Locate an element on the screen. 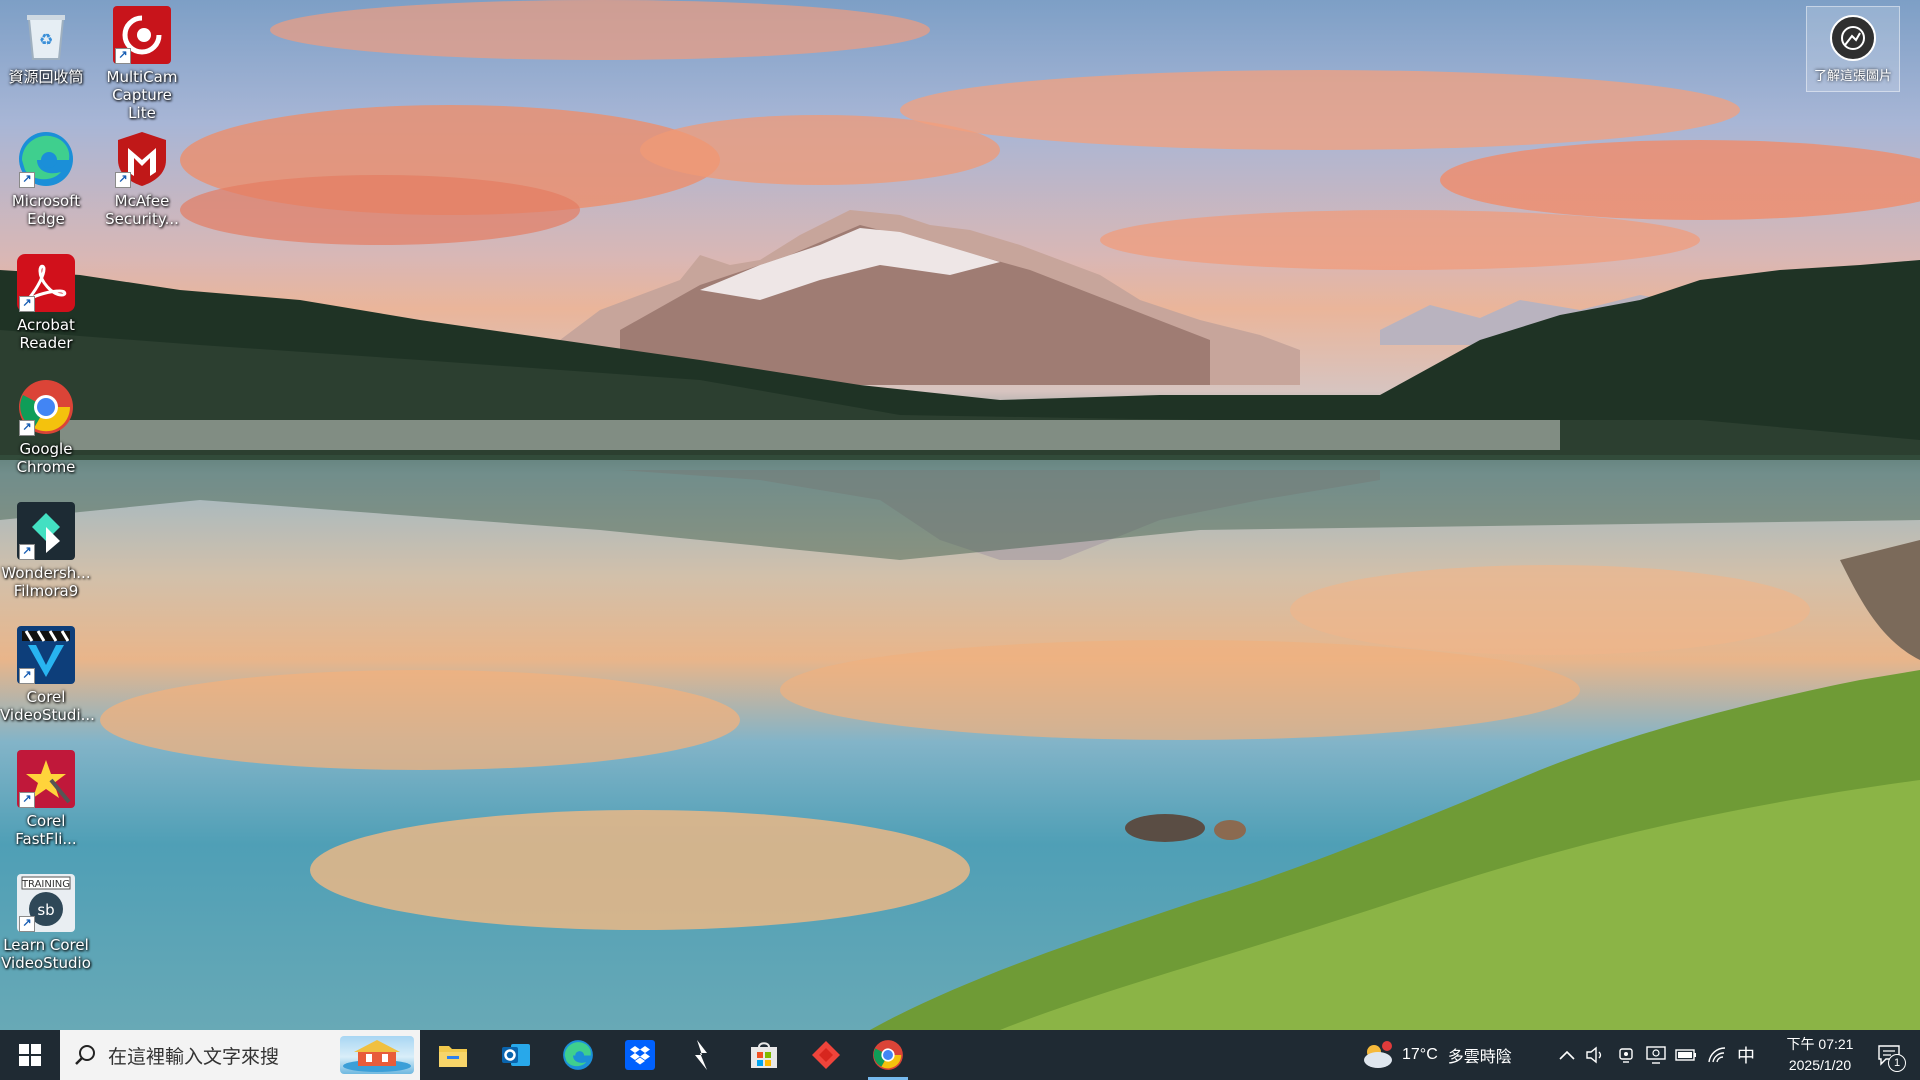  file-explorer-icon is located at coordinates (453, 1056).